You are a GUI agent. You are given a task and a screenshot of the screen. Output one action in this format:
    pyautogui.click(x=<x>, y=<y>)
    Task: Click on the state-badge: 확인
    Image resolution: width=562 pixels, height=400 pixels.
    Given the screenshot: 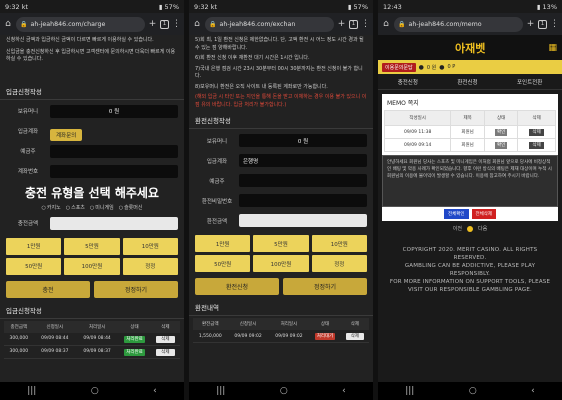 What is the action you would take?
    pyautogui.click(x=501, y=132)
    